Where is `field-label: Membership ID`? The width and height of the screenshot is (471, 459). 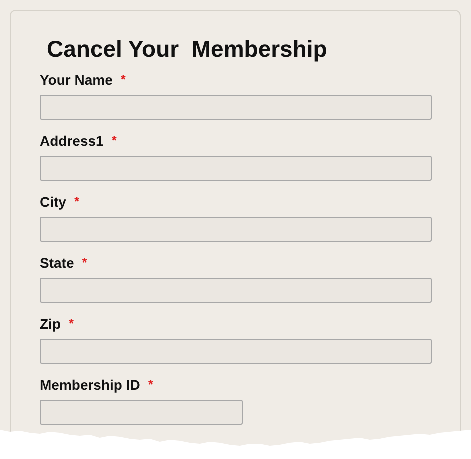
field-label: Membership ID is located at coordinates (90, 385).